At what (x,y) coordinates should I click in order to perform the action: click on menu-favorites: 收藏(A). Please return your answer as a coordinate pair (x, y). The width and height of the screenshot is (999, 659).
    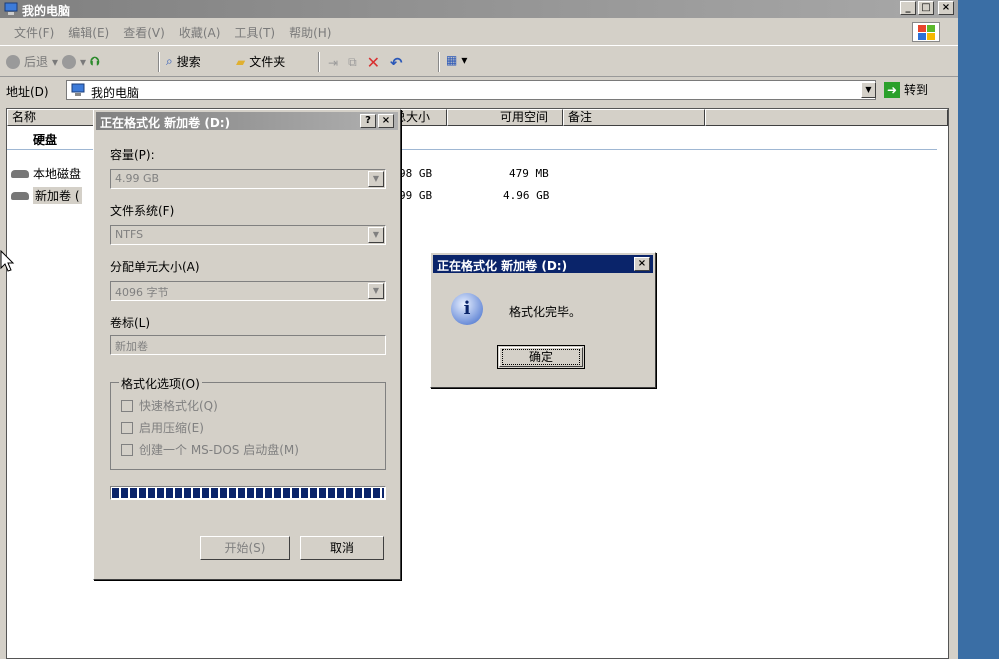
    Looking at the image, I should click on (200, 32).